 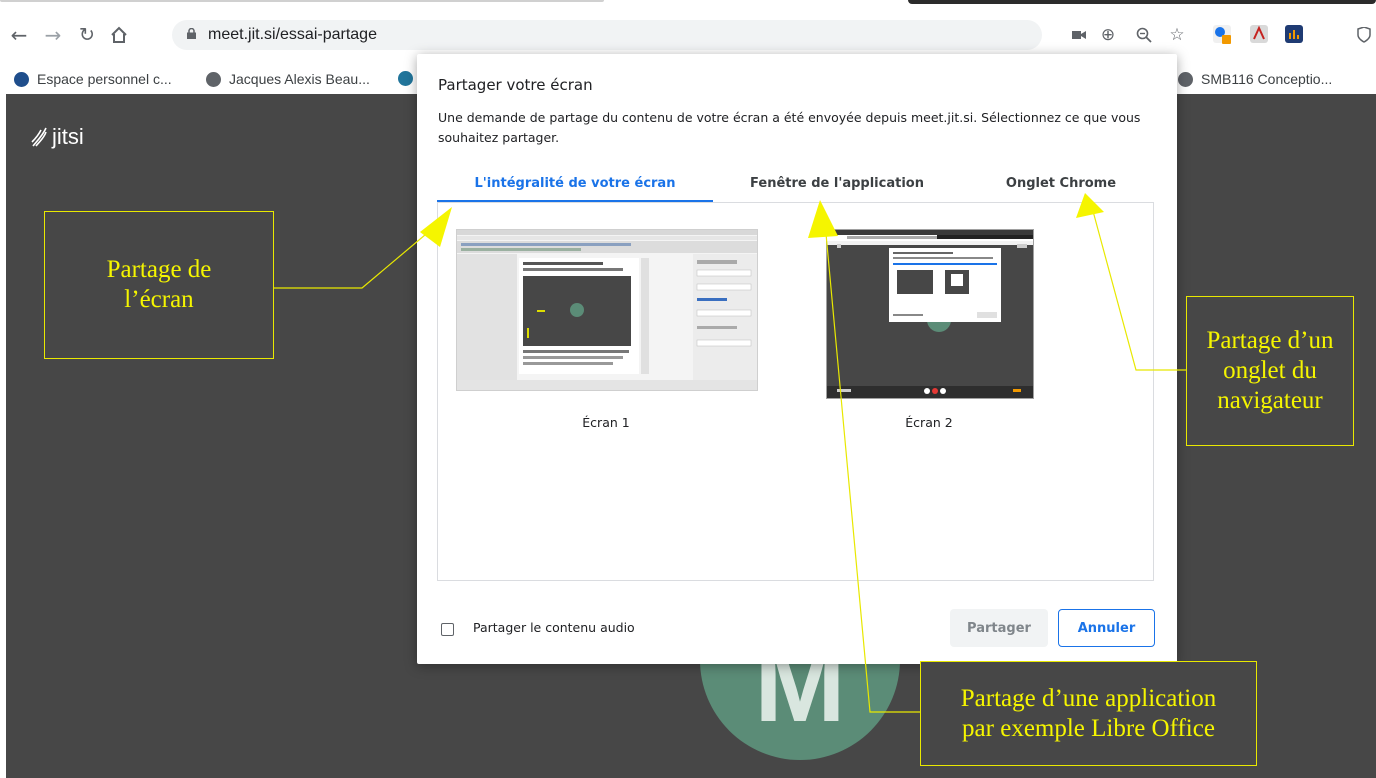 I want to click on callout-tab-share: Partage d’un onglet du navigateur, so click(x=1270, y=371).